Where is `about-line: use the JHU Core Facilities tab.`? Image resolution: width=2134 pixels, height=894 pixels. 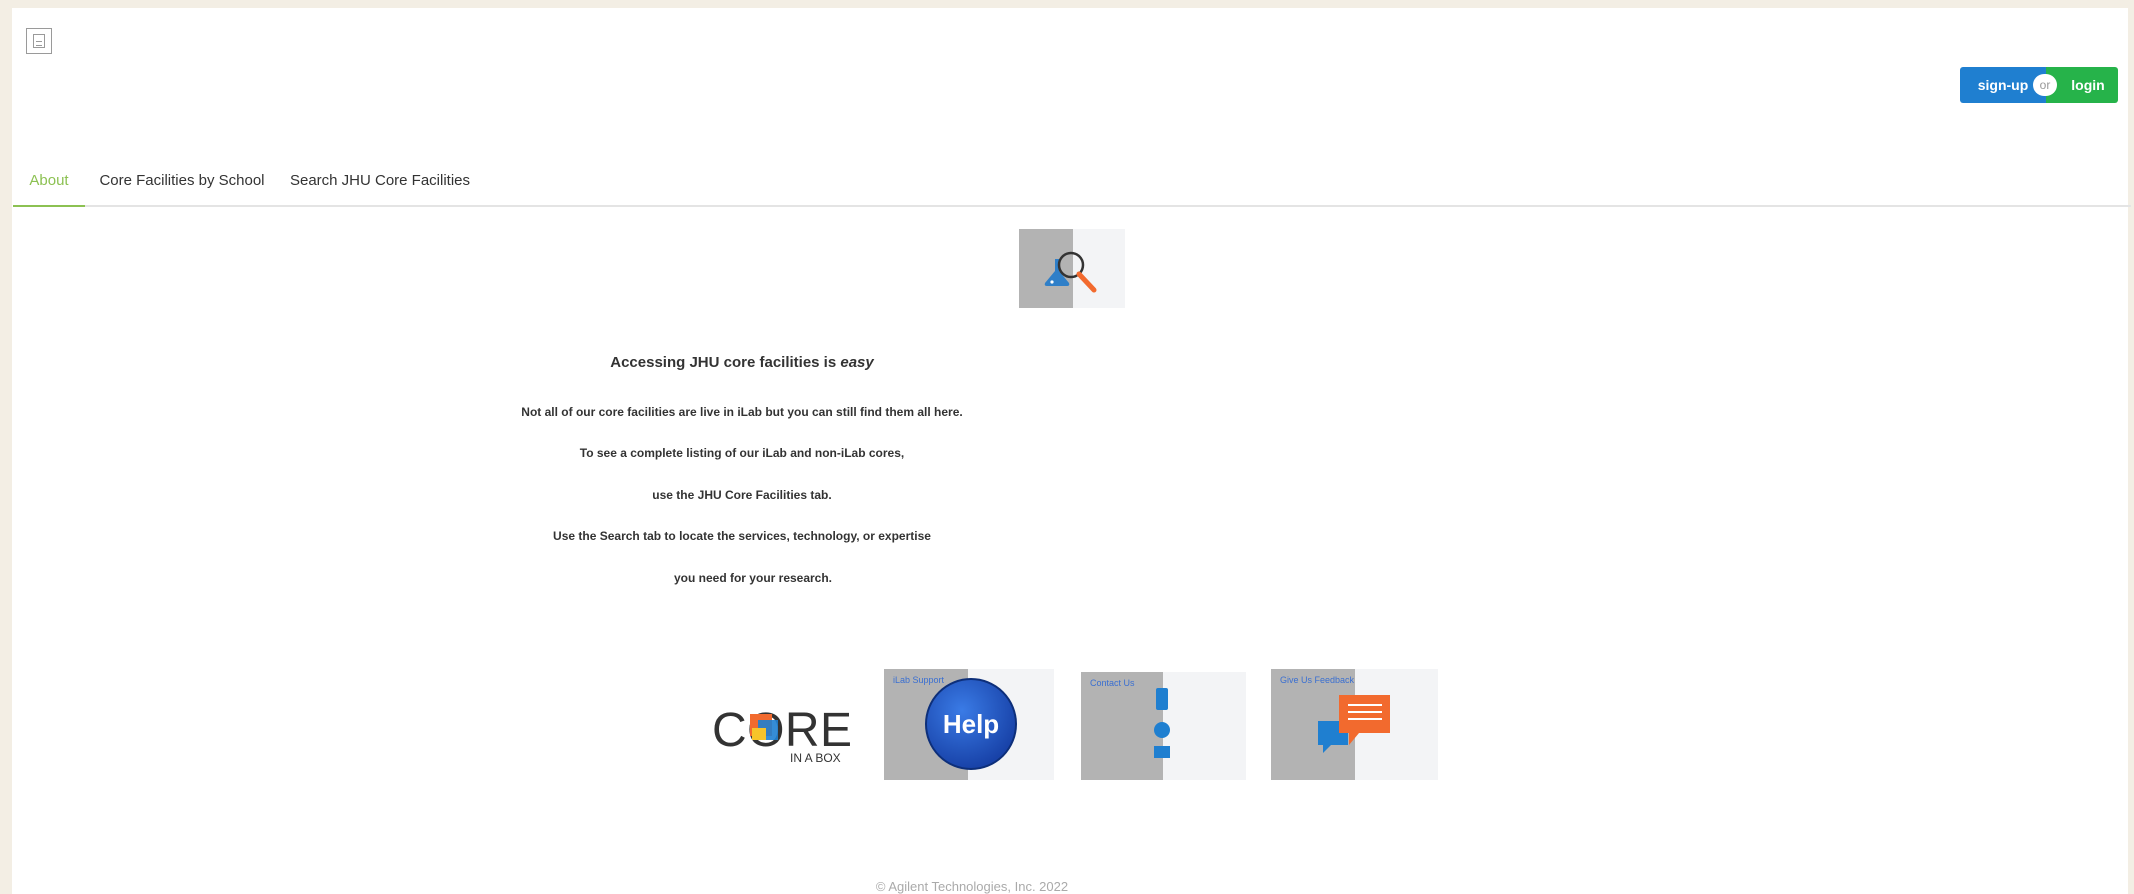
about-line: use the JHU Core Facilities tab. is located at coordinates (742, 495).